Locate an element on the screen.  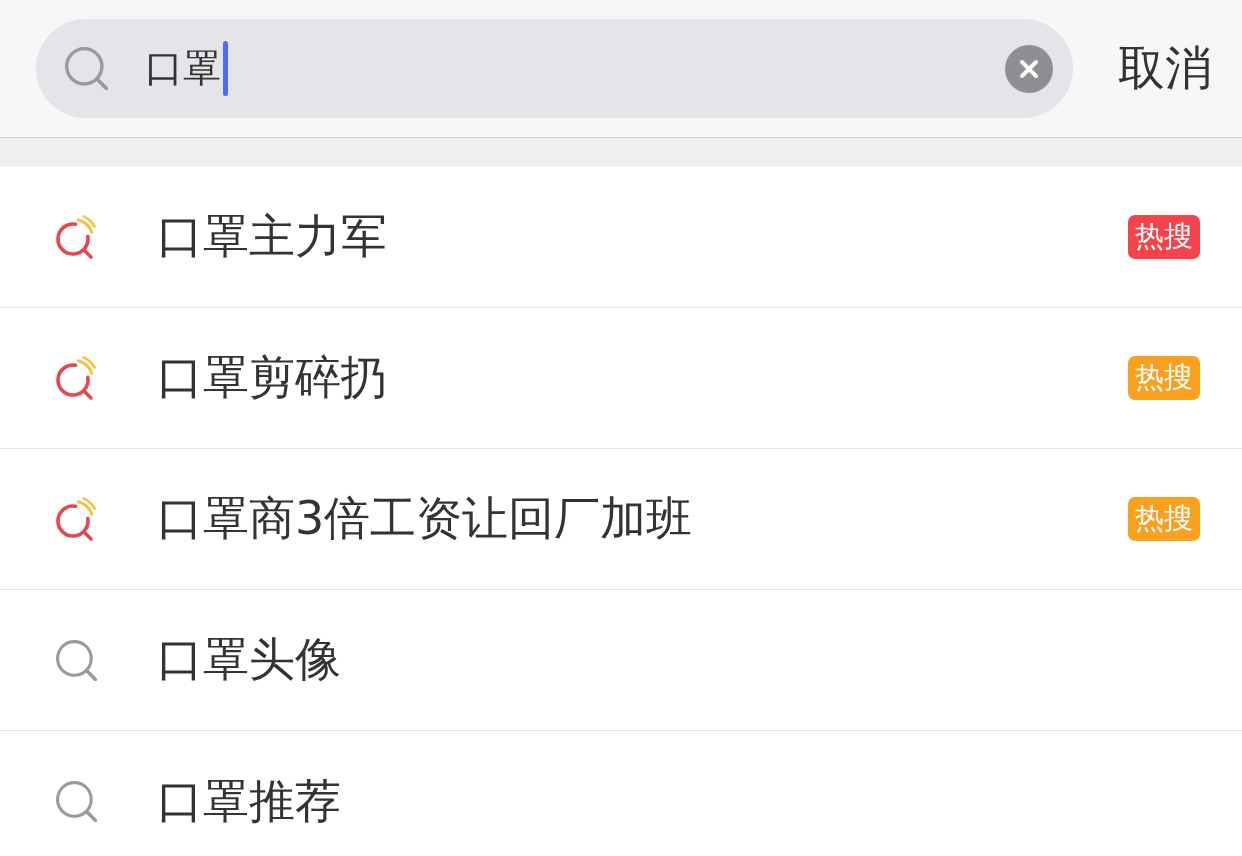
suggestion-text: 口罩主力军 is located at coordinates (272, 237).